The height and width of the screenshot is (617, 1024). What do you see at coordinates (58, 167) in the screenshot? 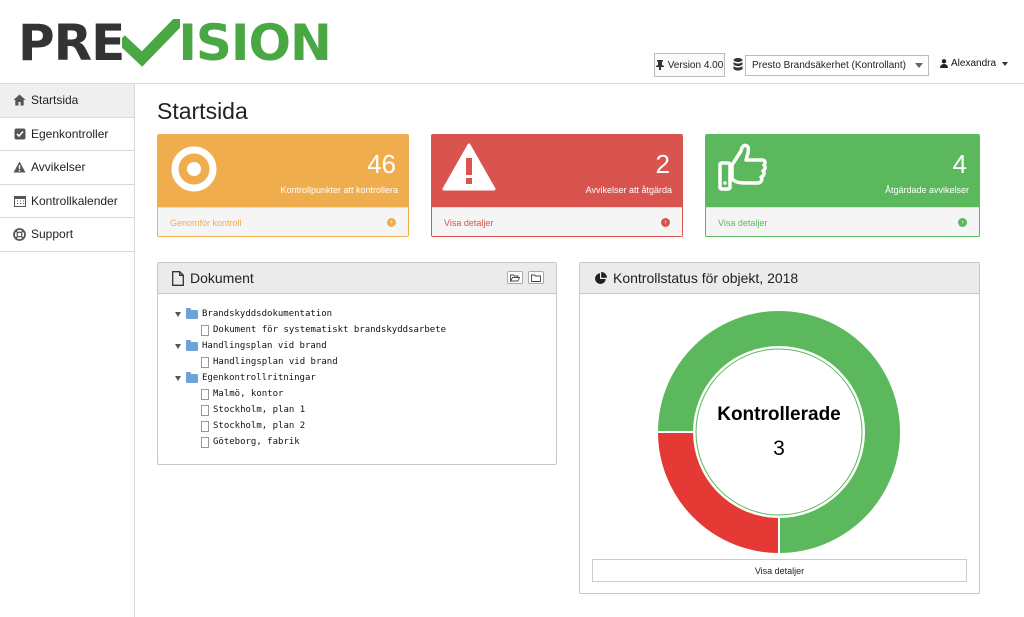
I see `sidebar-item-label: Avvikelser` at bounding box center [58, 167].